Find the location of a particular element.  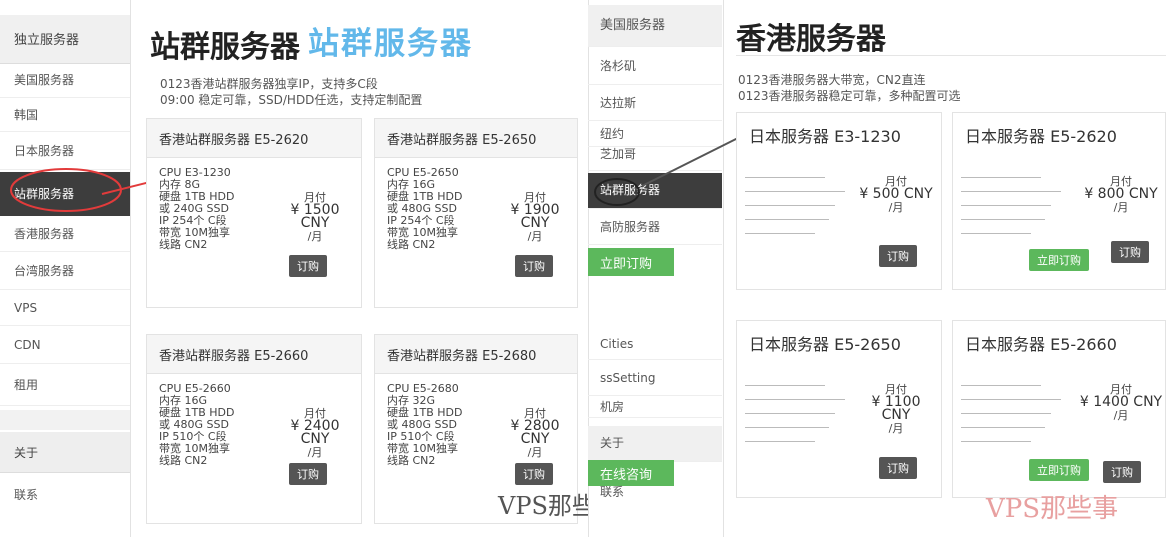

product-card: 日本服务器 E5-2660 月付 ¥ 1400 CNY /月 立即订购 订购 is located at coordinates (1059, 409).